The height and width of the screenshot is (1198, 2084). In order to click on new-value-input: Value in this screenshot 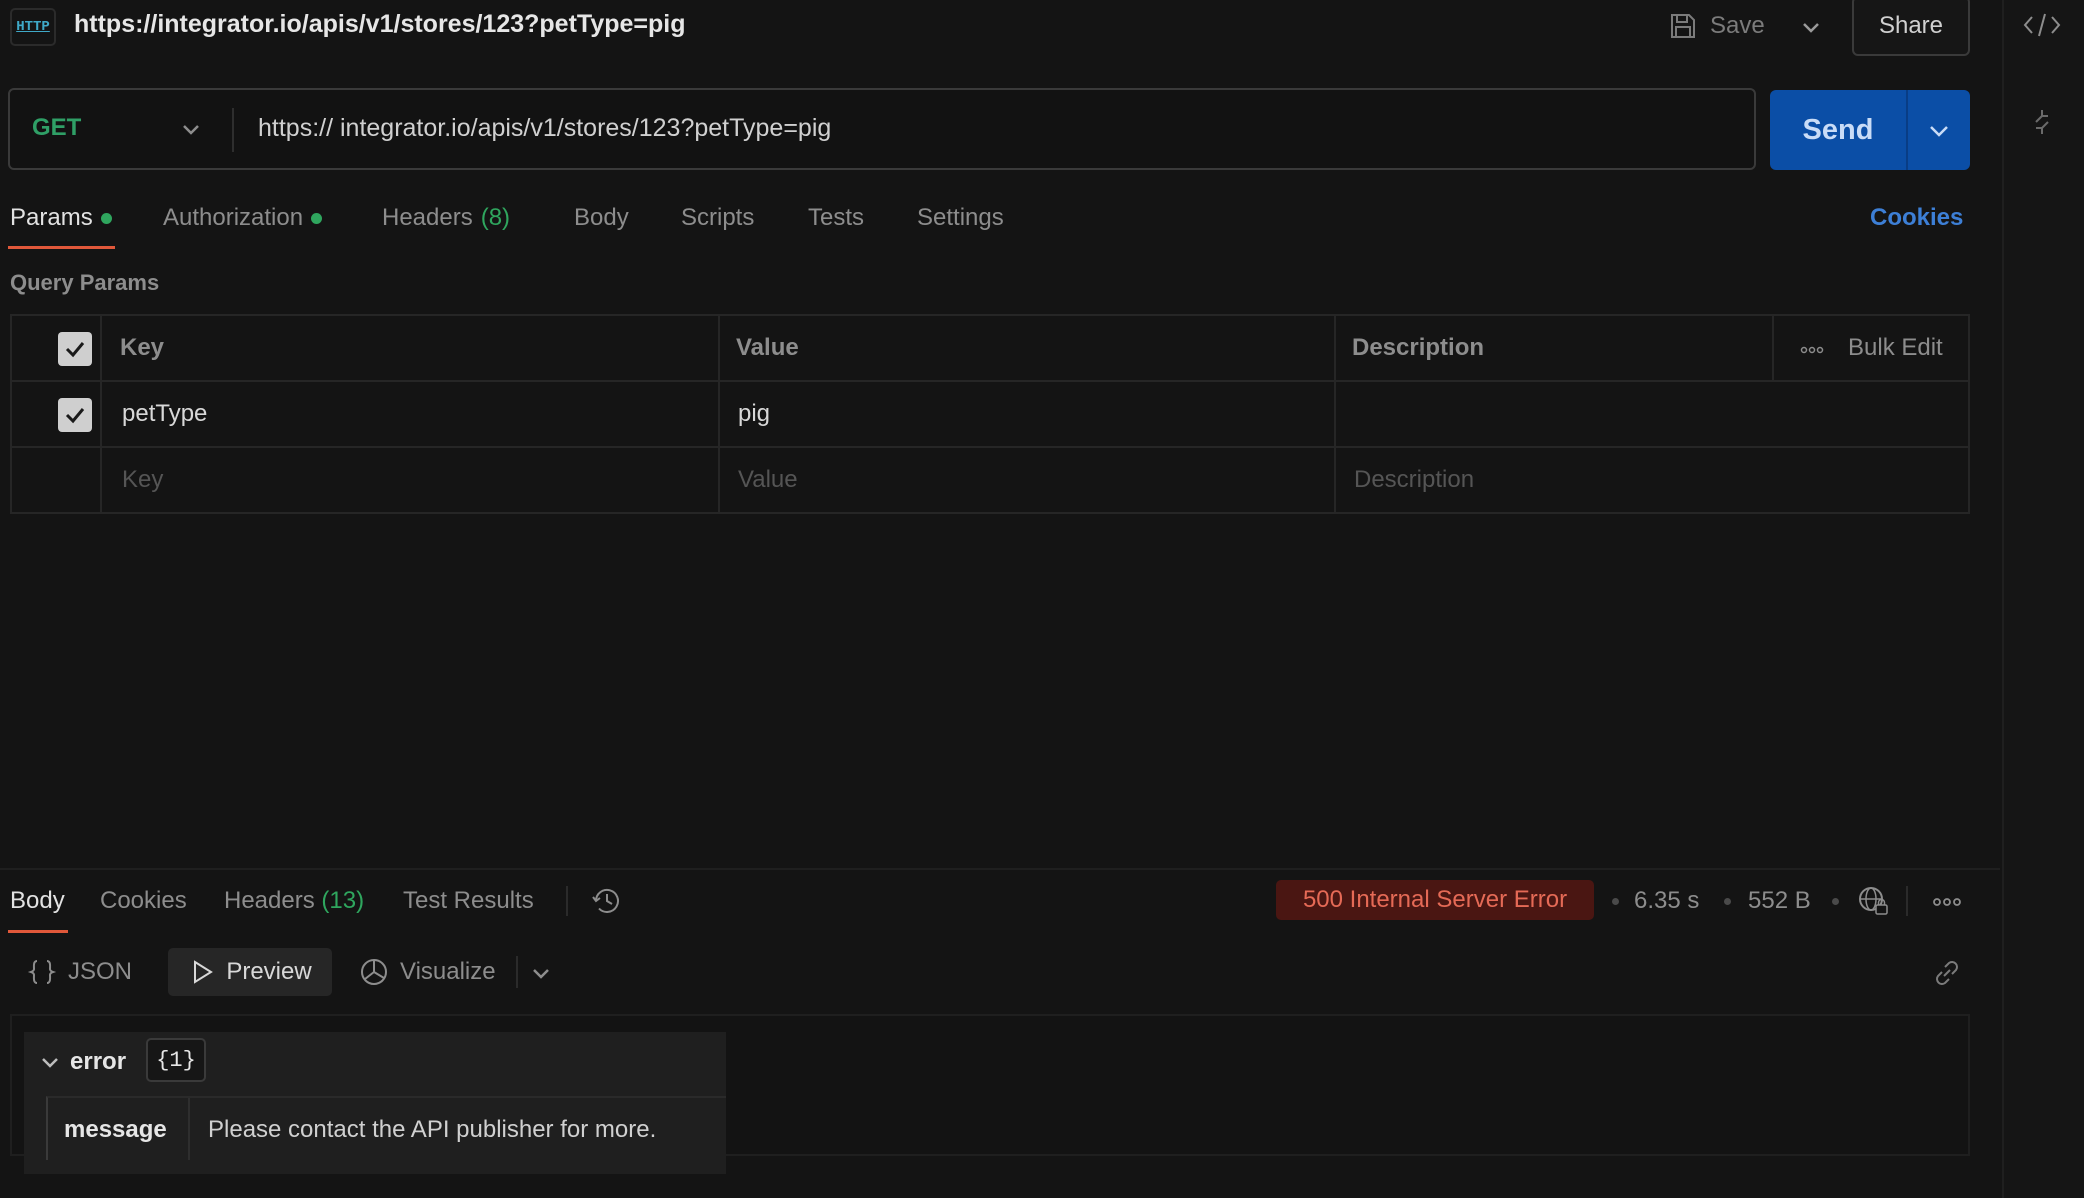, I will do `click(768, 480)`.